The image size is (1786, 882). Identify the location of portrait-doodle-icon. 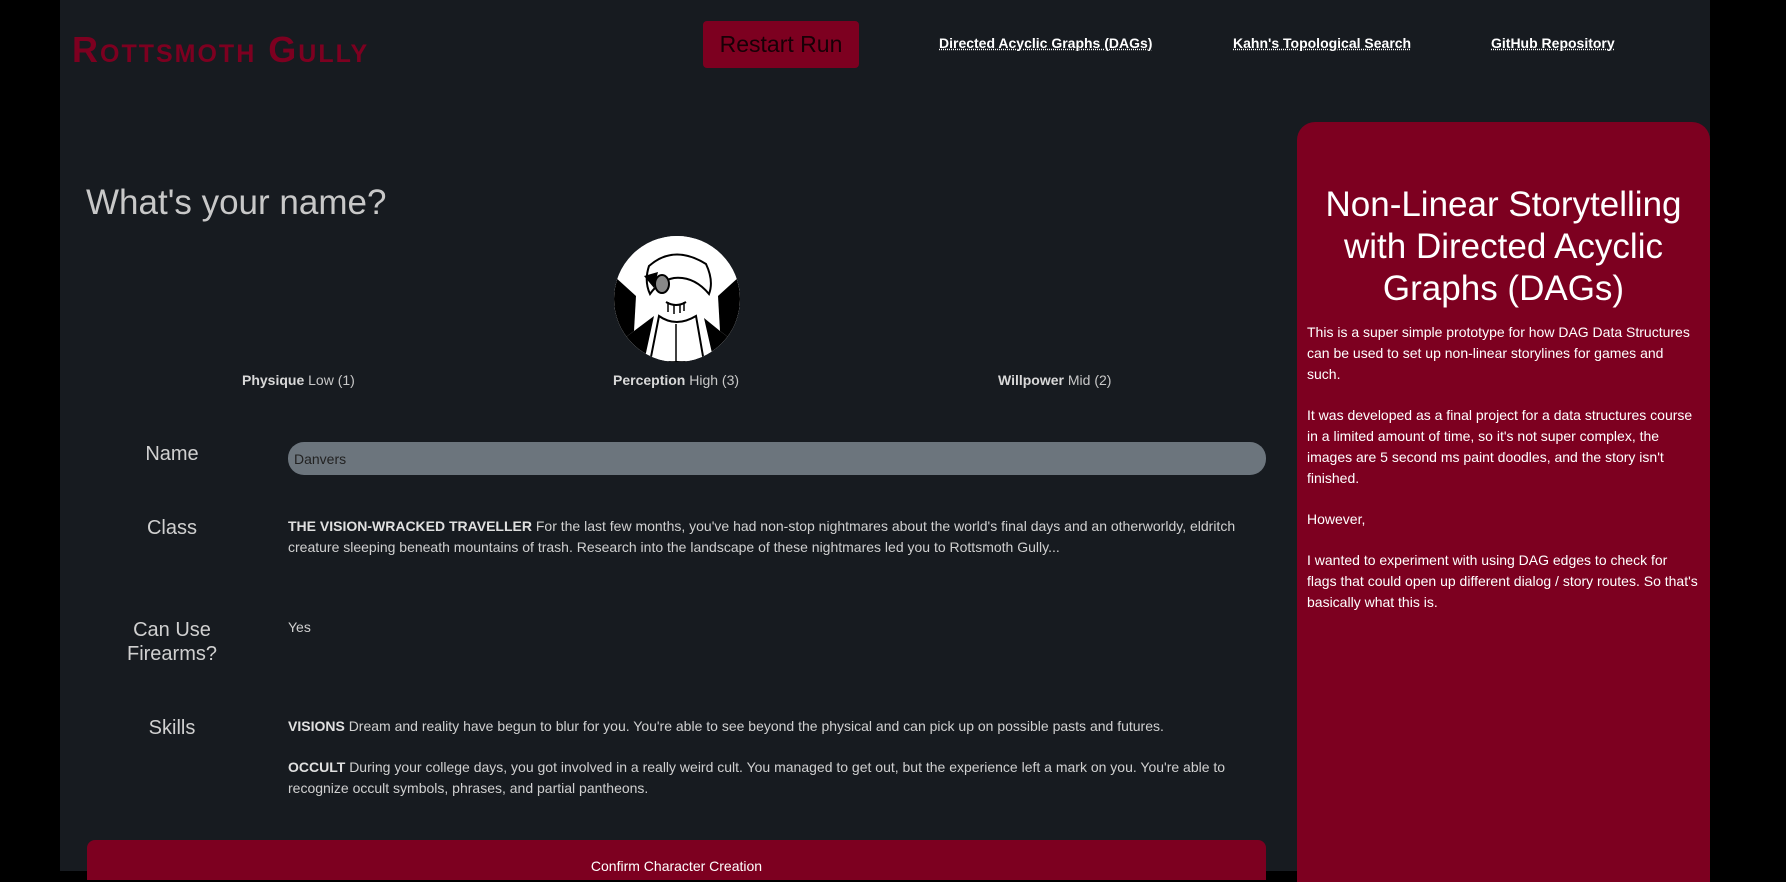
(677, 299).